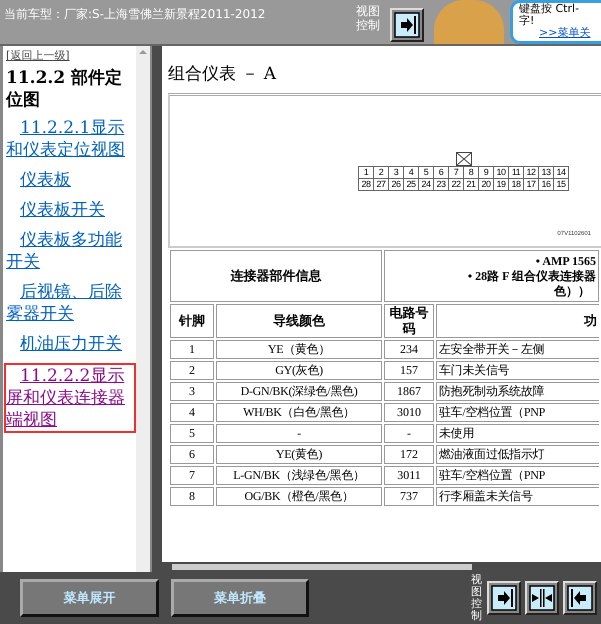 This screenshot has width=601, height=624. Describe the element at coordinates (531, 172) in the screenshot. I see `pin-number: 12` at that location.